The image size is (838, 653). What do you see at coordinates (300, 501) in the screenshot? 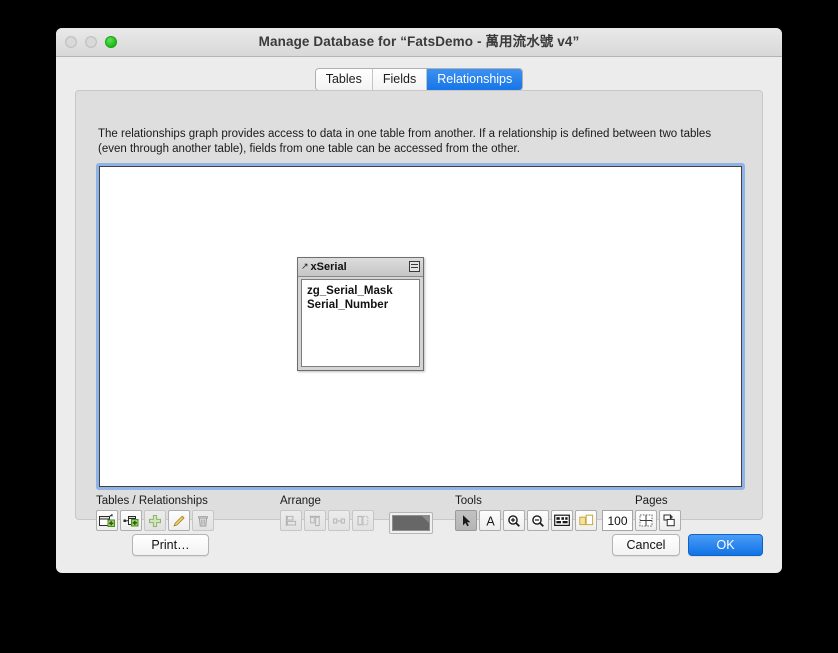
I see `group-label-arrange: Arrange` at bounding box center [300, 501].